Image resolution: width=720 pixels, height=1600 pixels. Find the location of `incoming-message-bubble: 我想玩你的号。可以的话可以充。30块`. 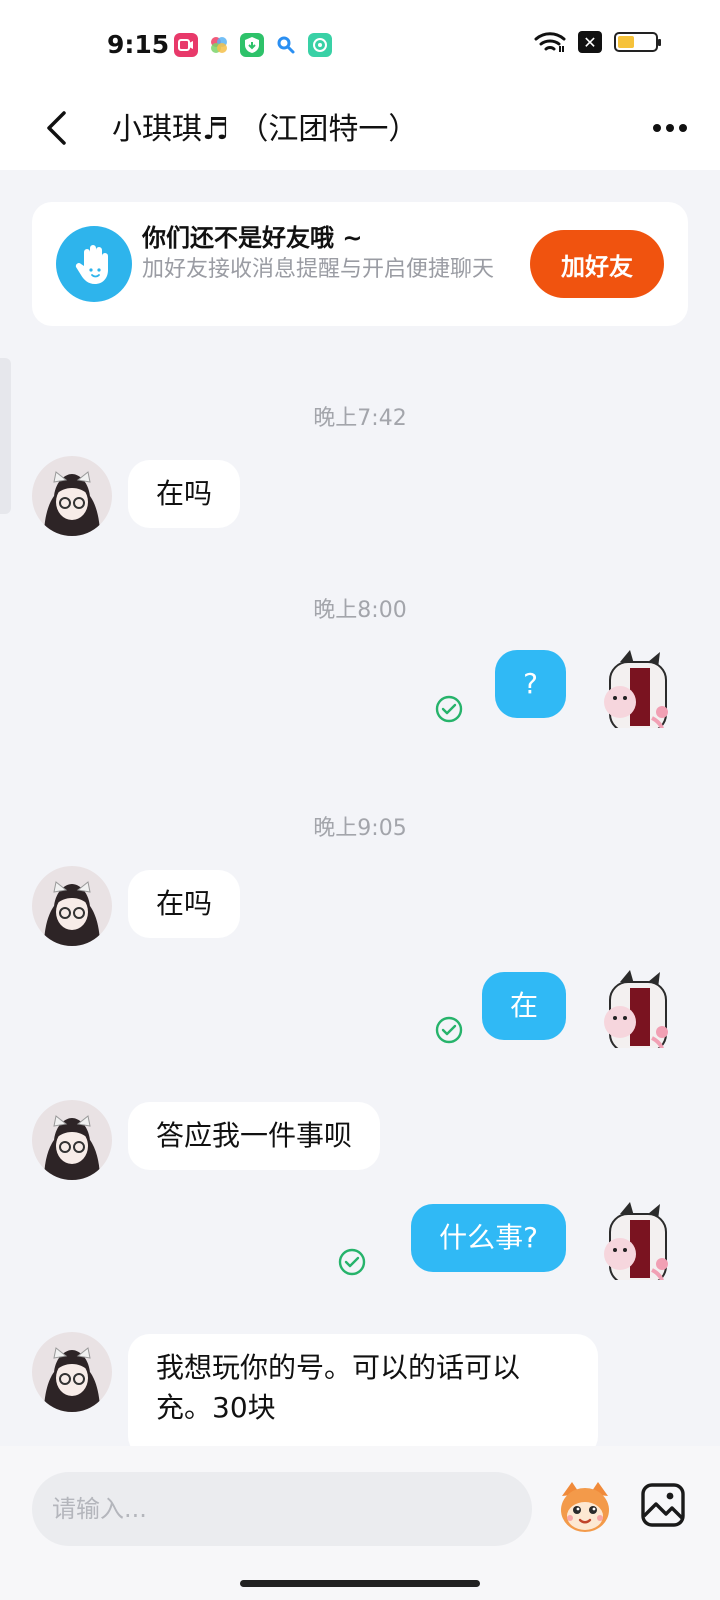

incoming-message-bubble: 我想玩你的号。可以的话可以充。30块 is located at coordinates (363, 1396).